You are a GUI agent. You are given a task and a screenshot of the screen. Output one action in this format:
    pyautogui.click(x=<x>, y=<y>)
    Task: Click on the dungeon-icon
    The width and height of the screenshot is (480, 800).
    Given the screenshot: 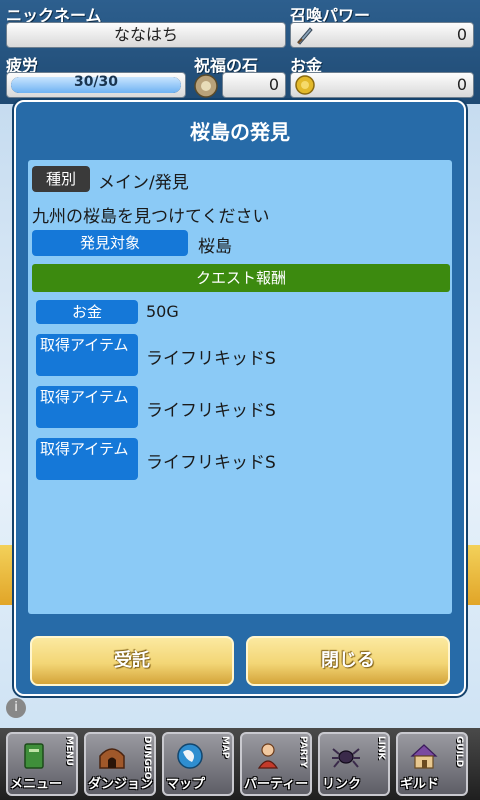 What is the action you would take?
    pyautogui.click(x=112, y=758)
    